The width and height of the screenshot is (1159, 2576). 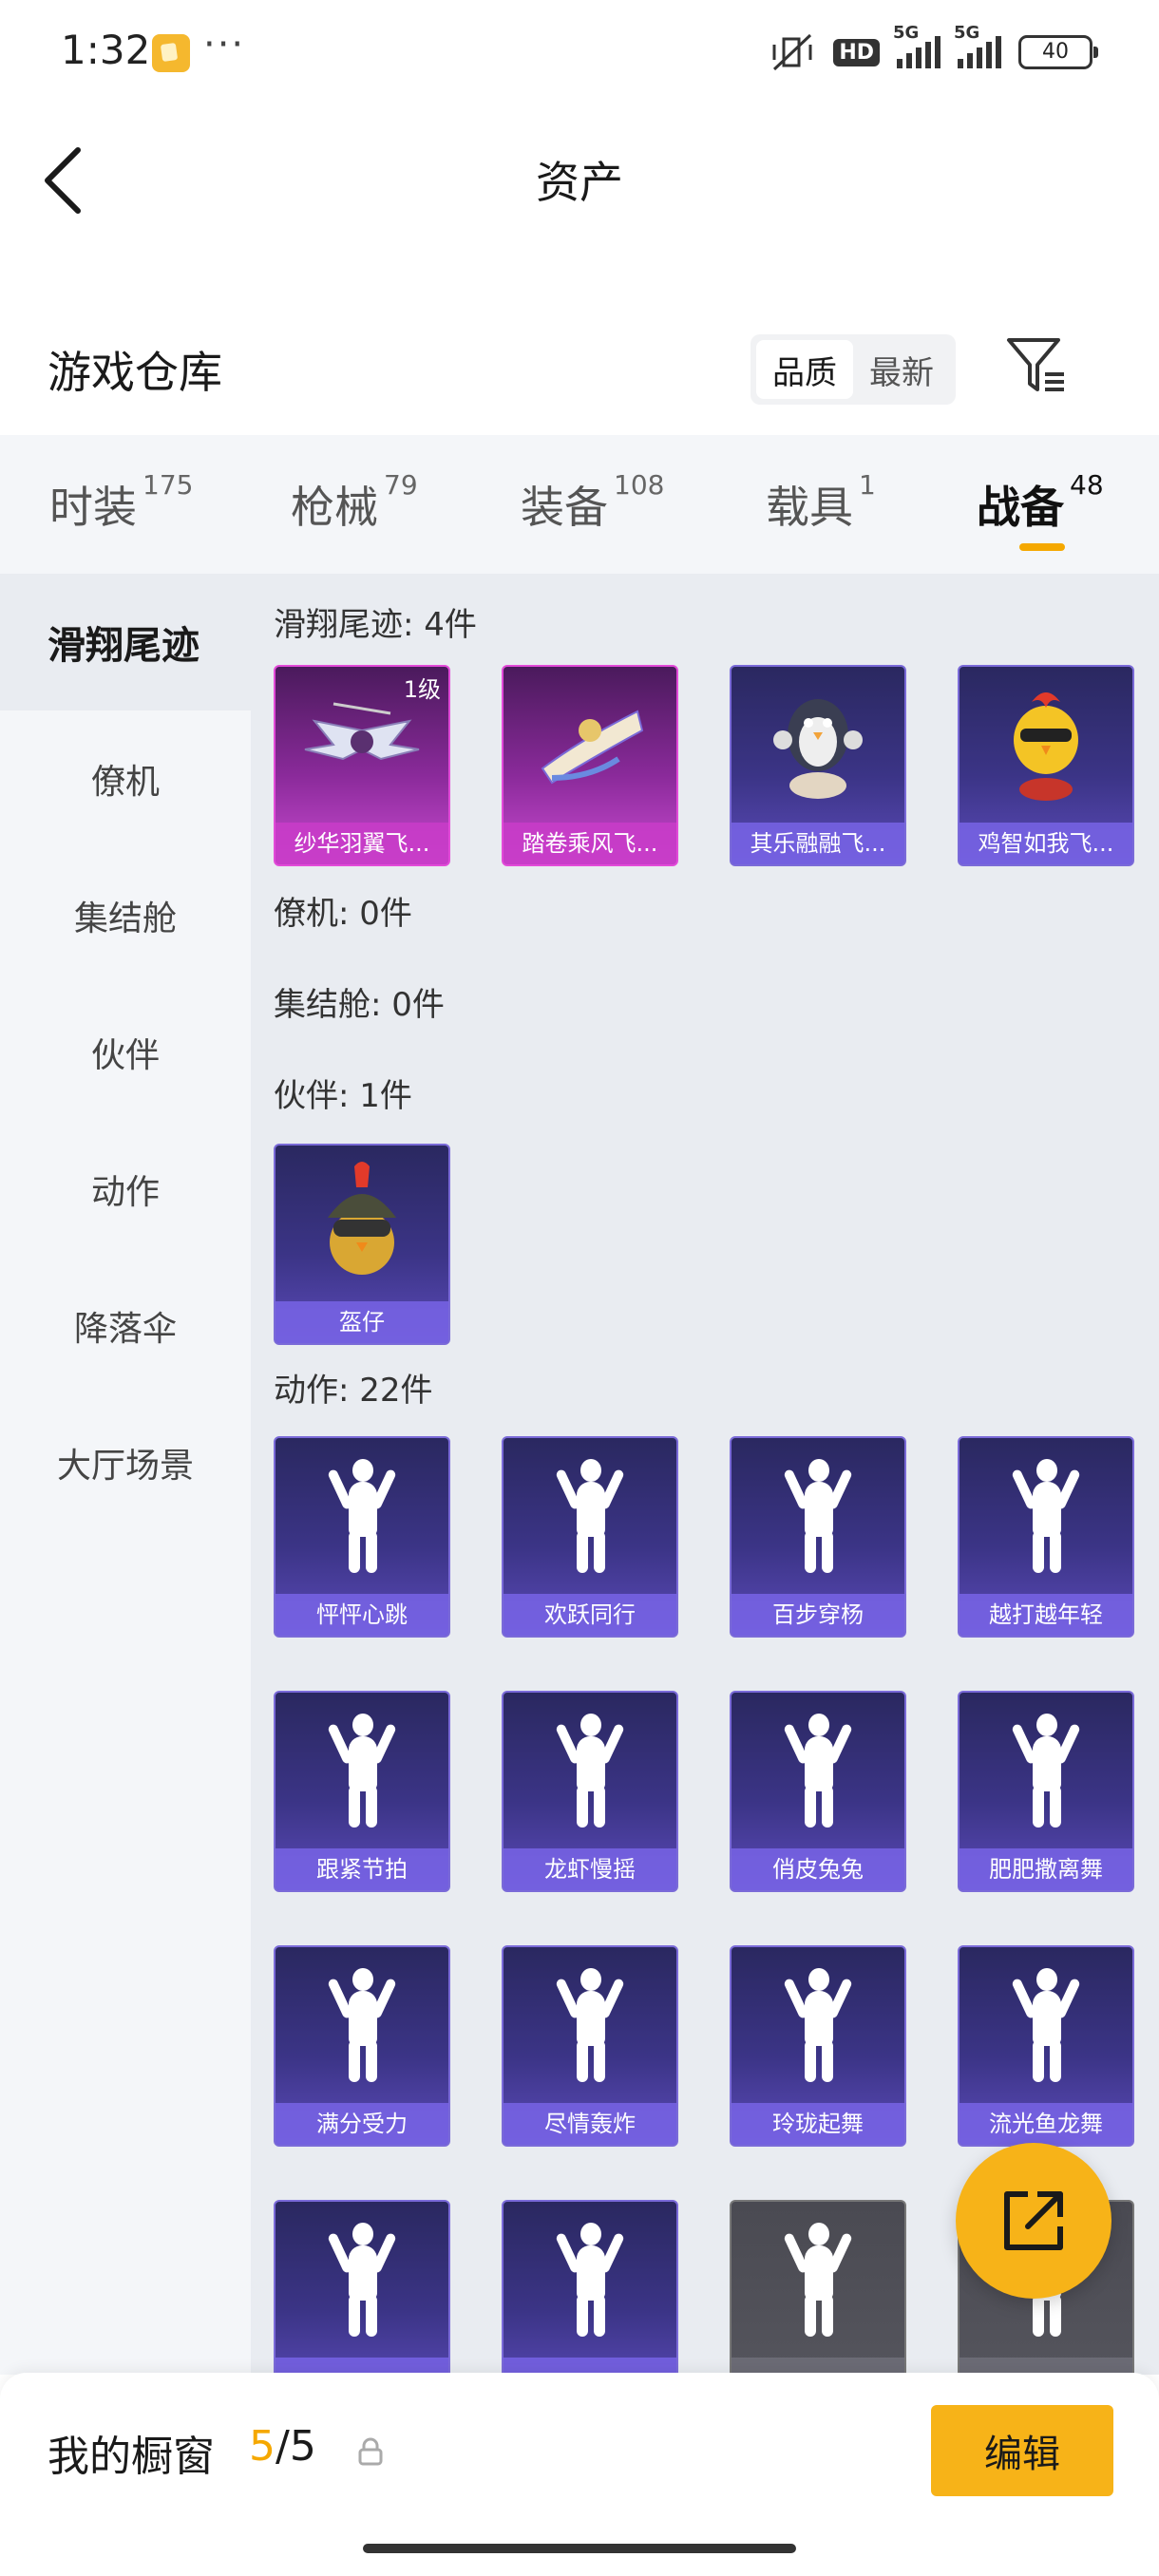 What do you see at coordinates (818, 1516) in the screenshot?
I see `archer-figure-art` at bounding box center [818, 1516].